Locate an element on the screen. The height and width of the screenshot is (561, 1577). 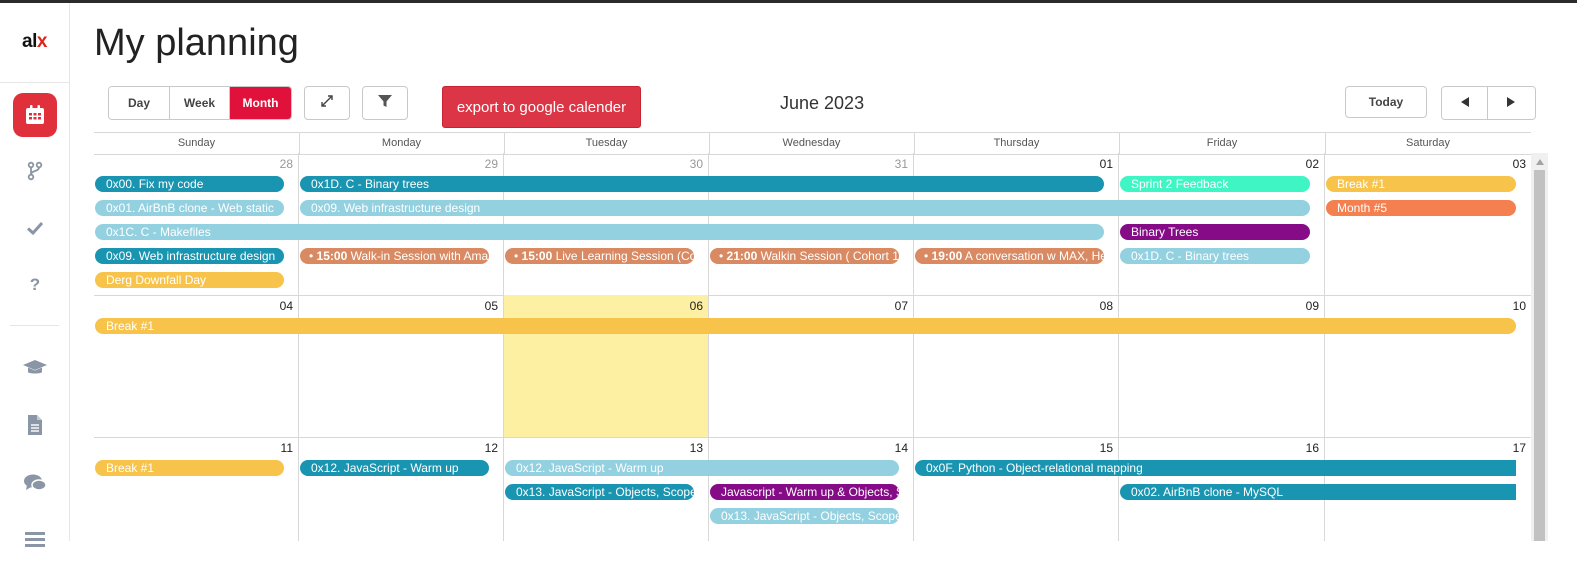
calendar-event: Derg Downfall Day is located at coordinates (189, 280).